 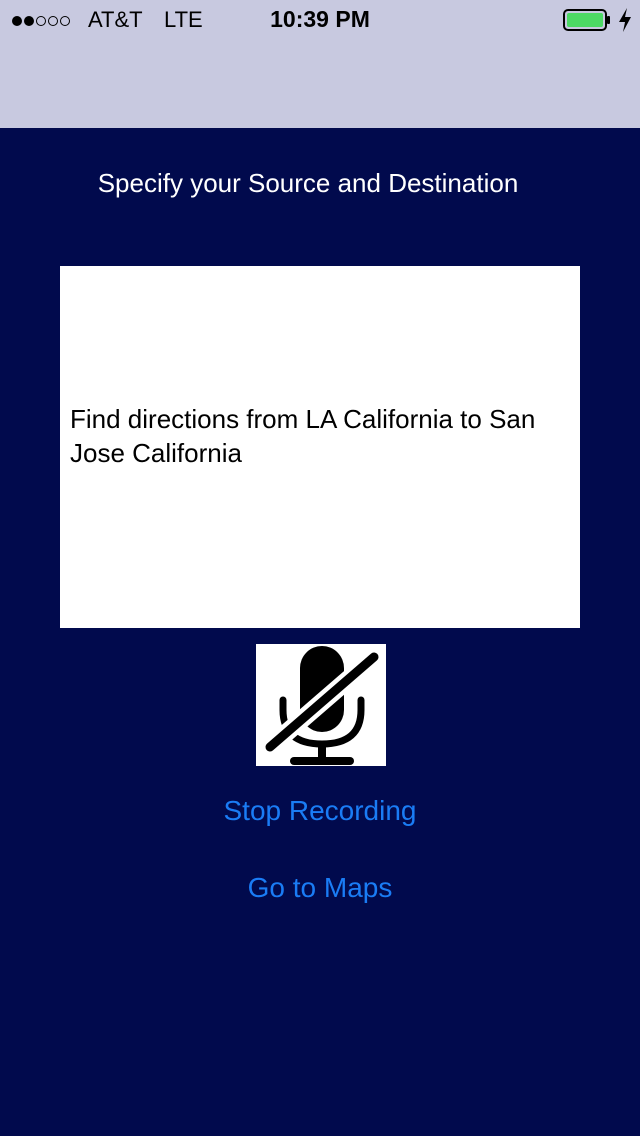 I want to click on status-bar: AT&T LTE 10:39 PM, so click(x=320, y=64).